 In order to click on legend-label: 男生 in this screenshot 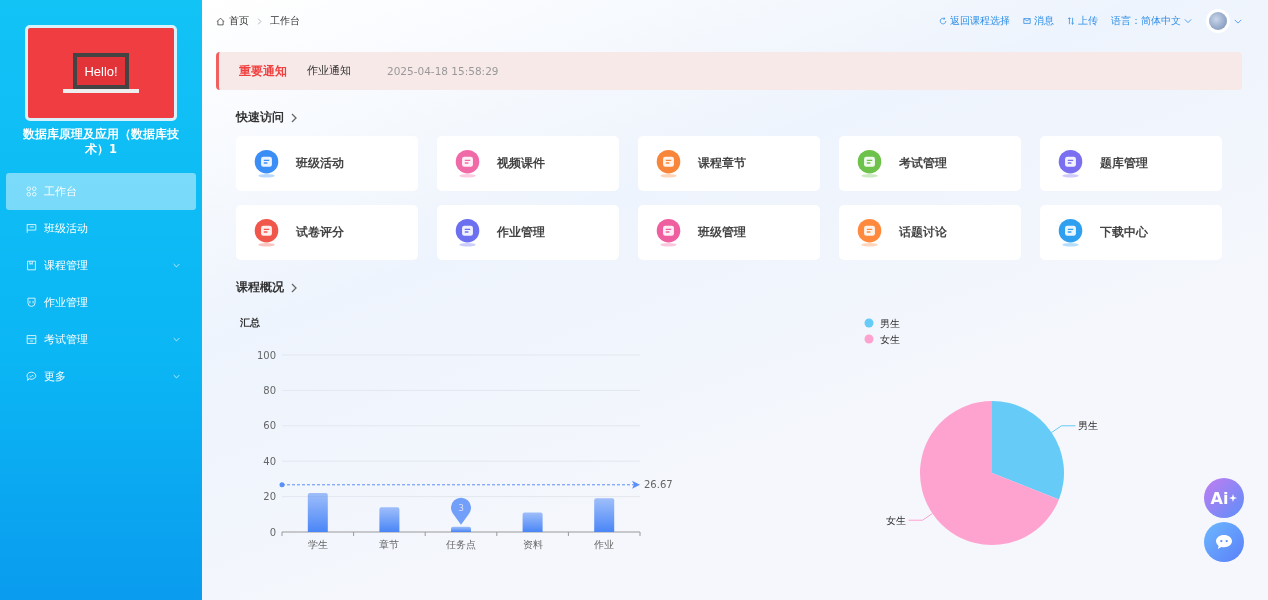, I will do `click(890, 323)`.